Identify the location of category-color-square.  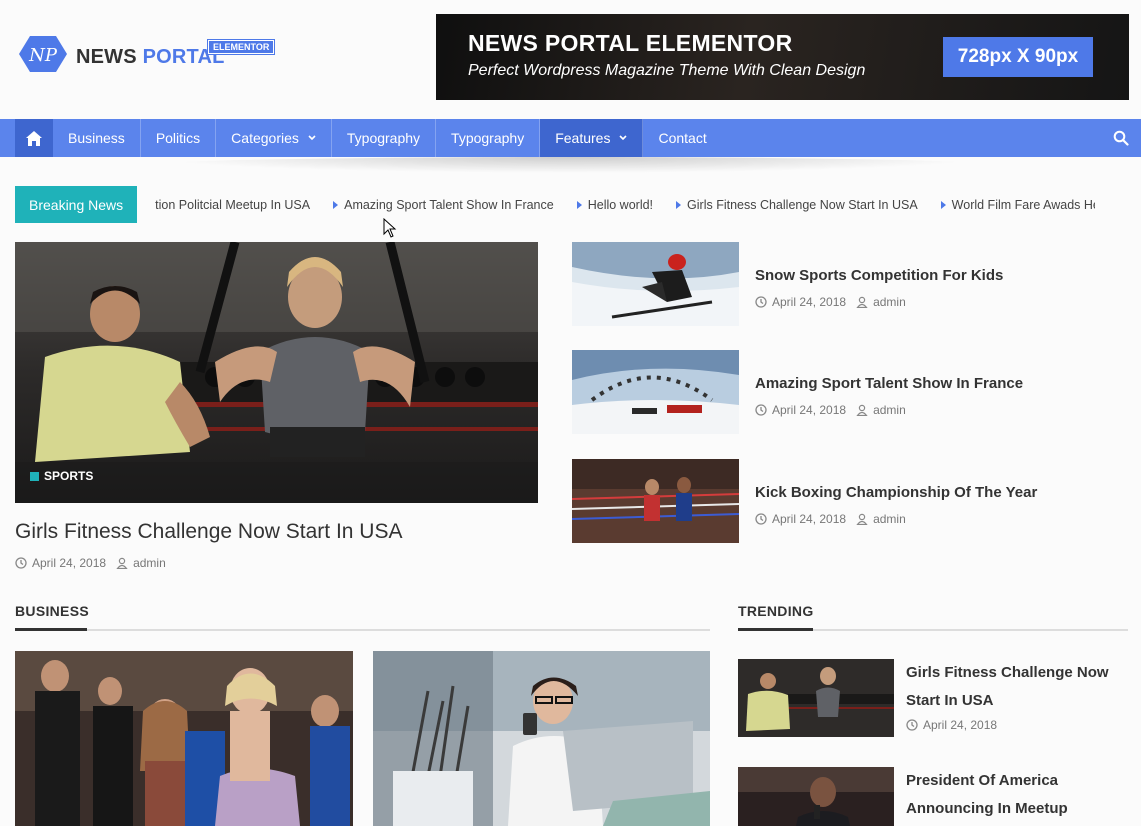
(34, 476).